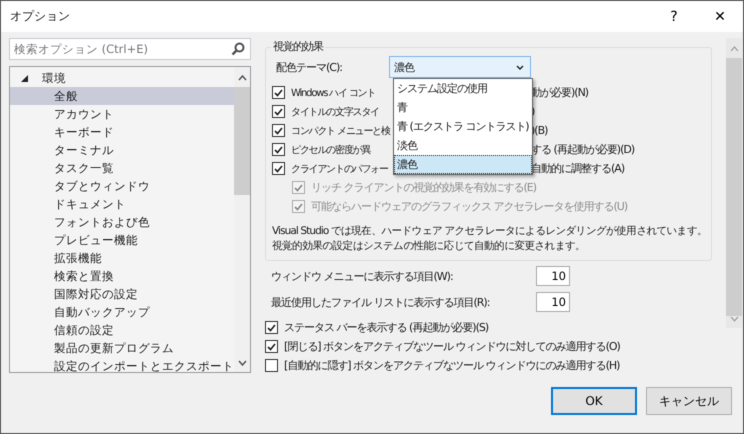 The width and height of the screenshot is (744, 434). Describe the element at coordinates (423, 187) in the screenshot. I see `checkbox-label: リッチ クライアントの視覚的効果を有効にする(E)` at that location.